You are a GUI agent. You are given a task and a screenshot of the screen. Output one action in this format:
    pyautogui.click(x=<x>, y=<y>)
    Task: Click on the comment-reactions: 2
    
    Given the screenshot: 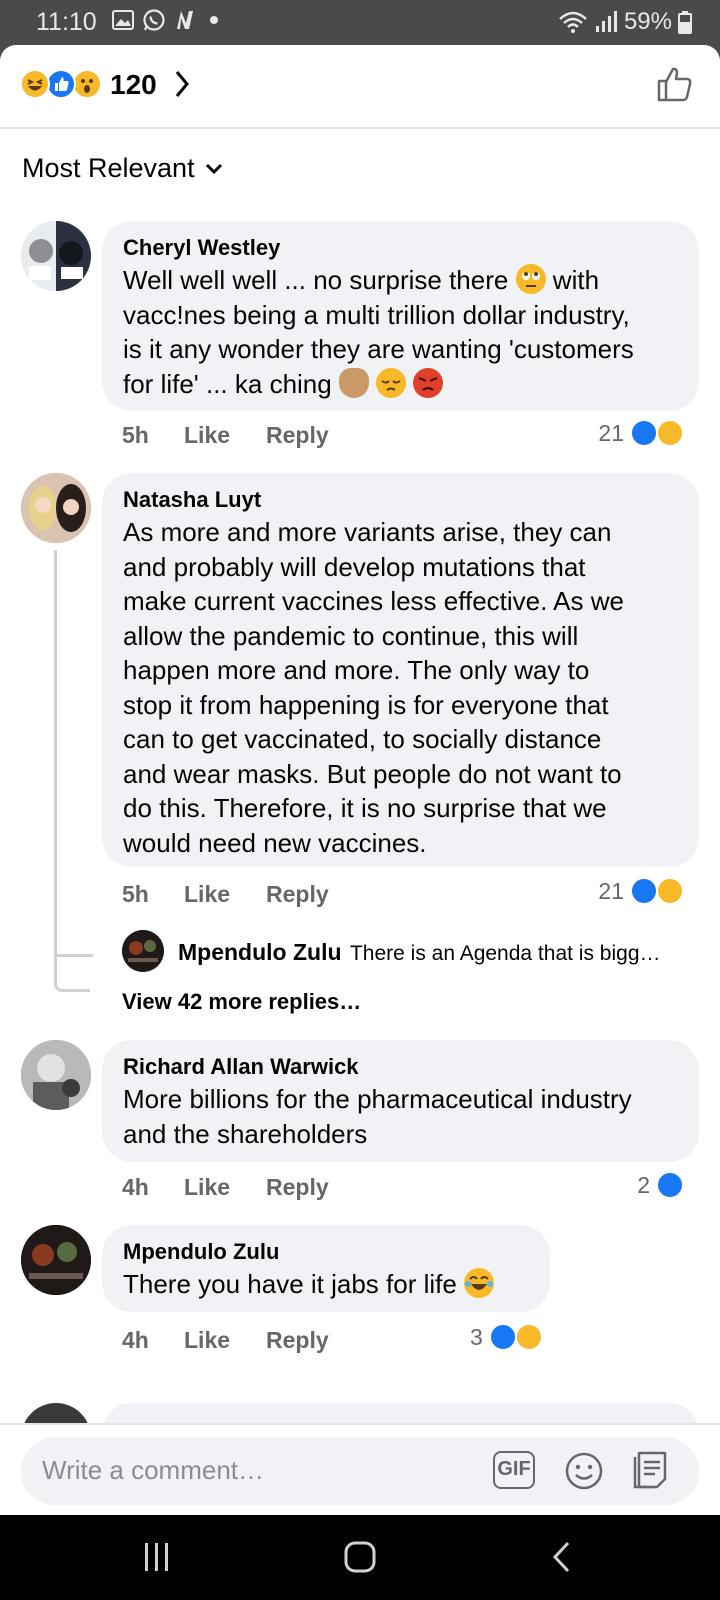 What is the action you would take?
    pyautogui.click(x=660, y=1185)
    